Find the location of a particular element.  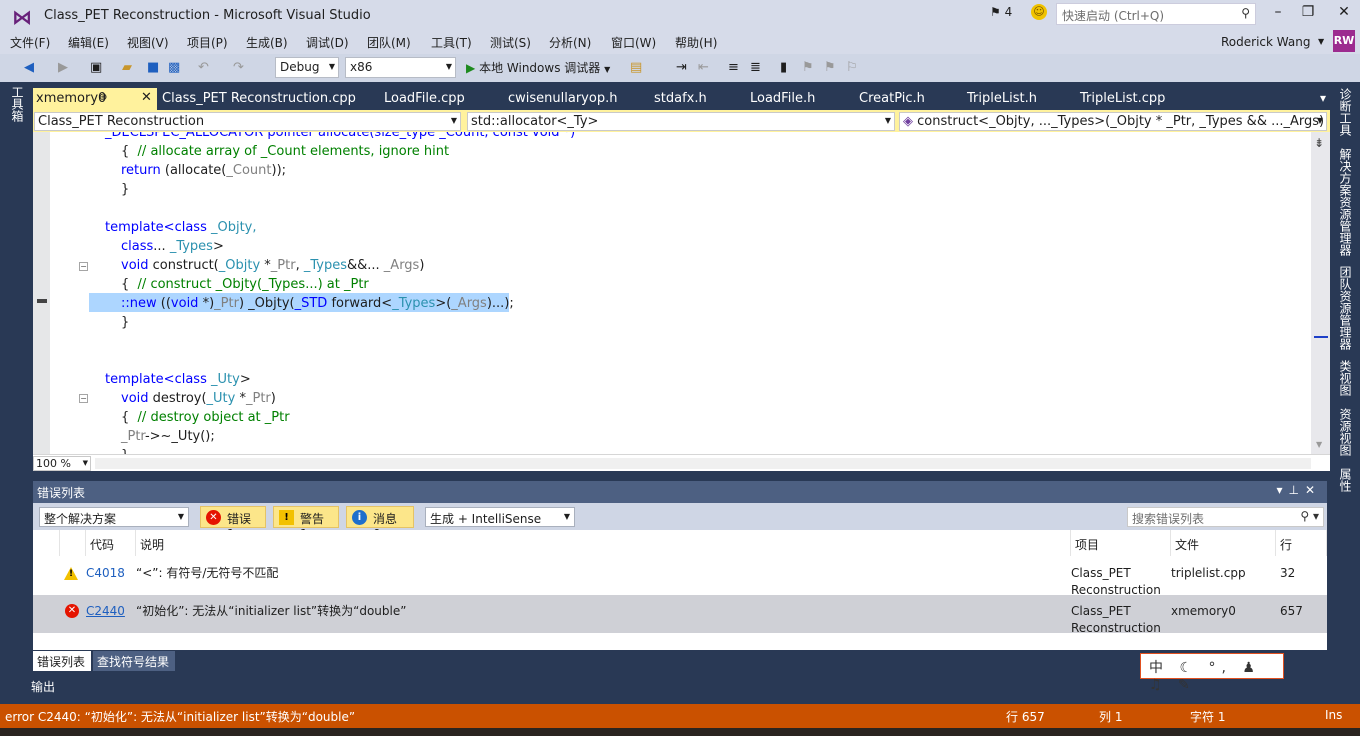

column-header-line: 行 is located at coordinates (1301, 543).